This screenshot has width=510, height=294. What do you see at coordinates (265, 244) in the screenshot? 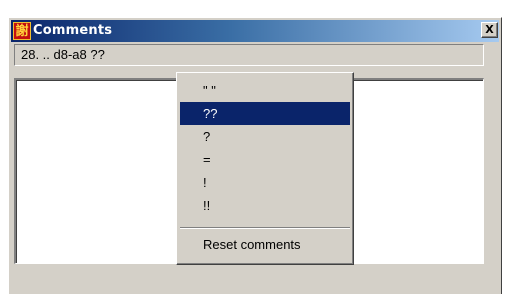
I see `menu-item-reset-comments: Reset comments` at bounding box center [265, 244].